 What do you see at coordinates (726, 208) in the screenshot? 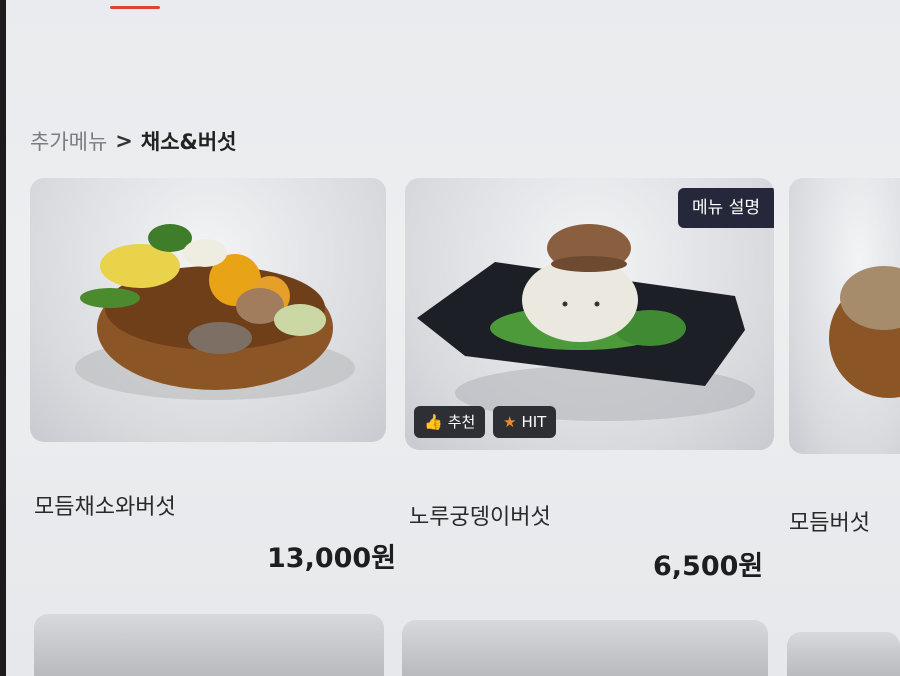
I see `menu-description-button: 메뉴 설명` at bounding box center [726, 208].